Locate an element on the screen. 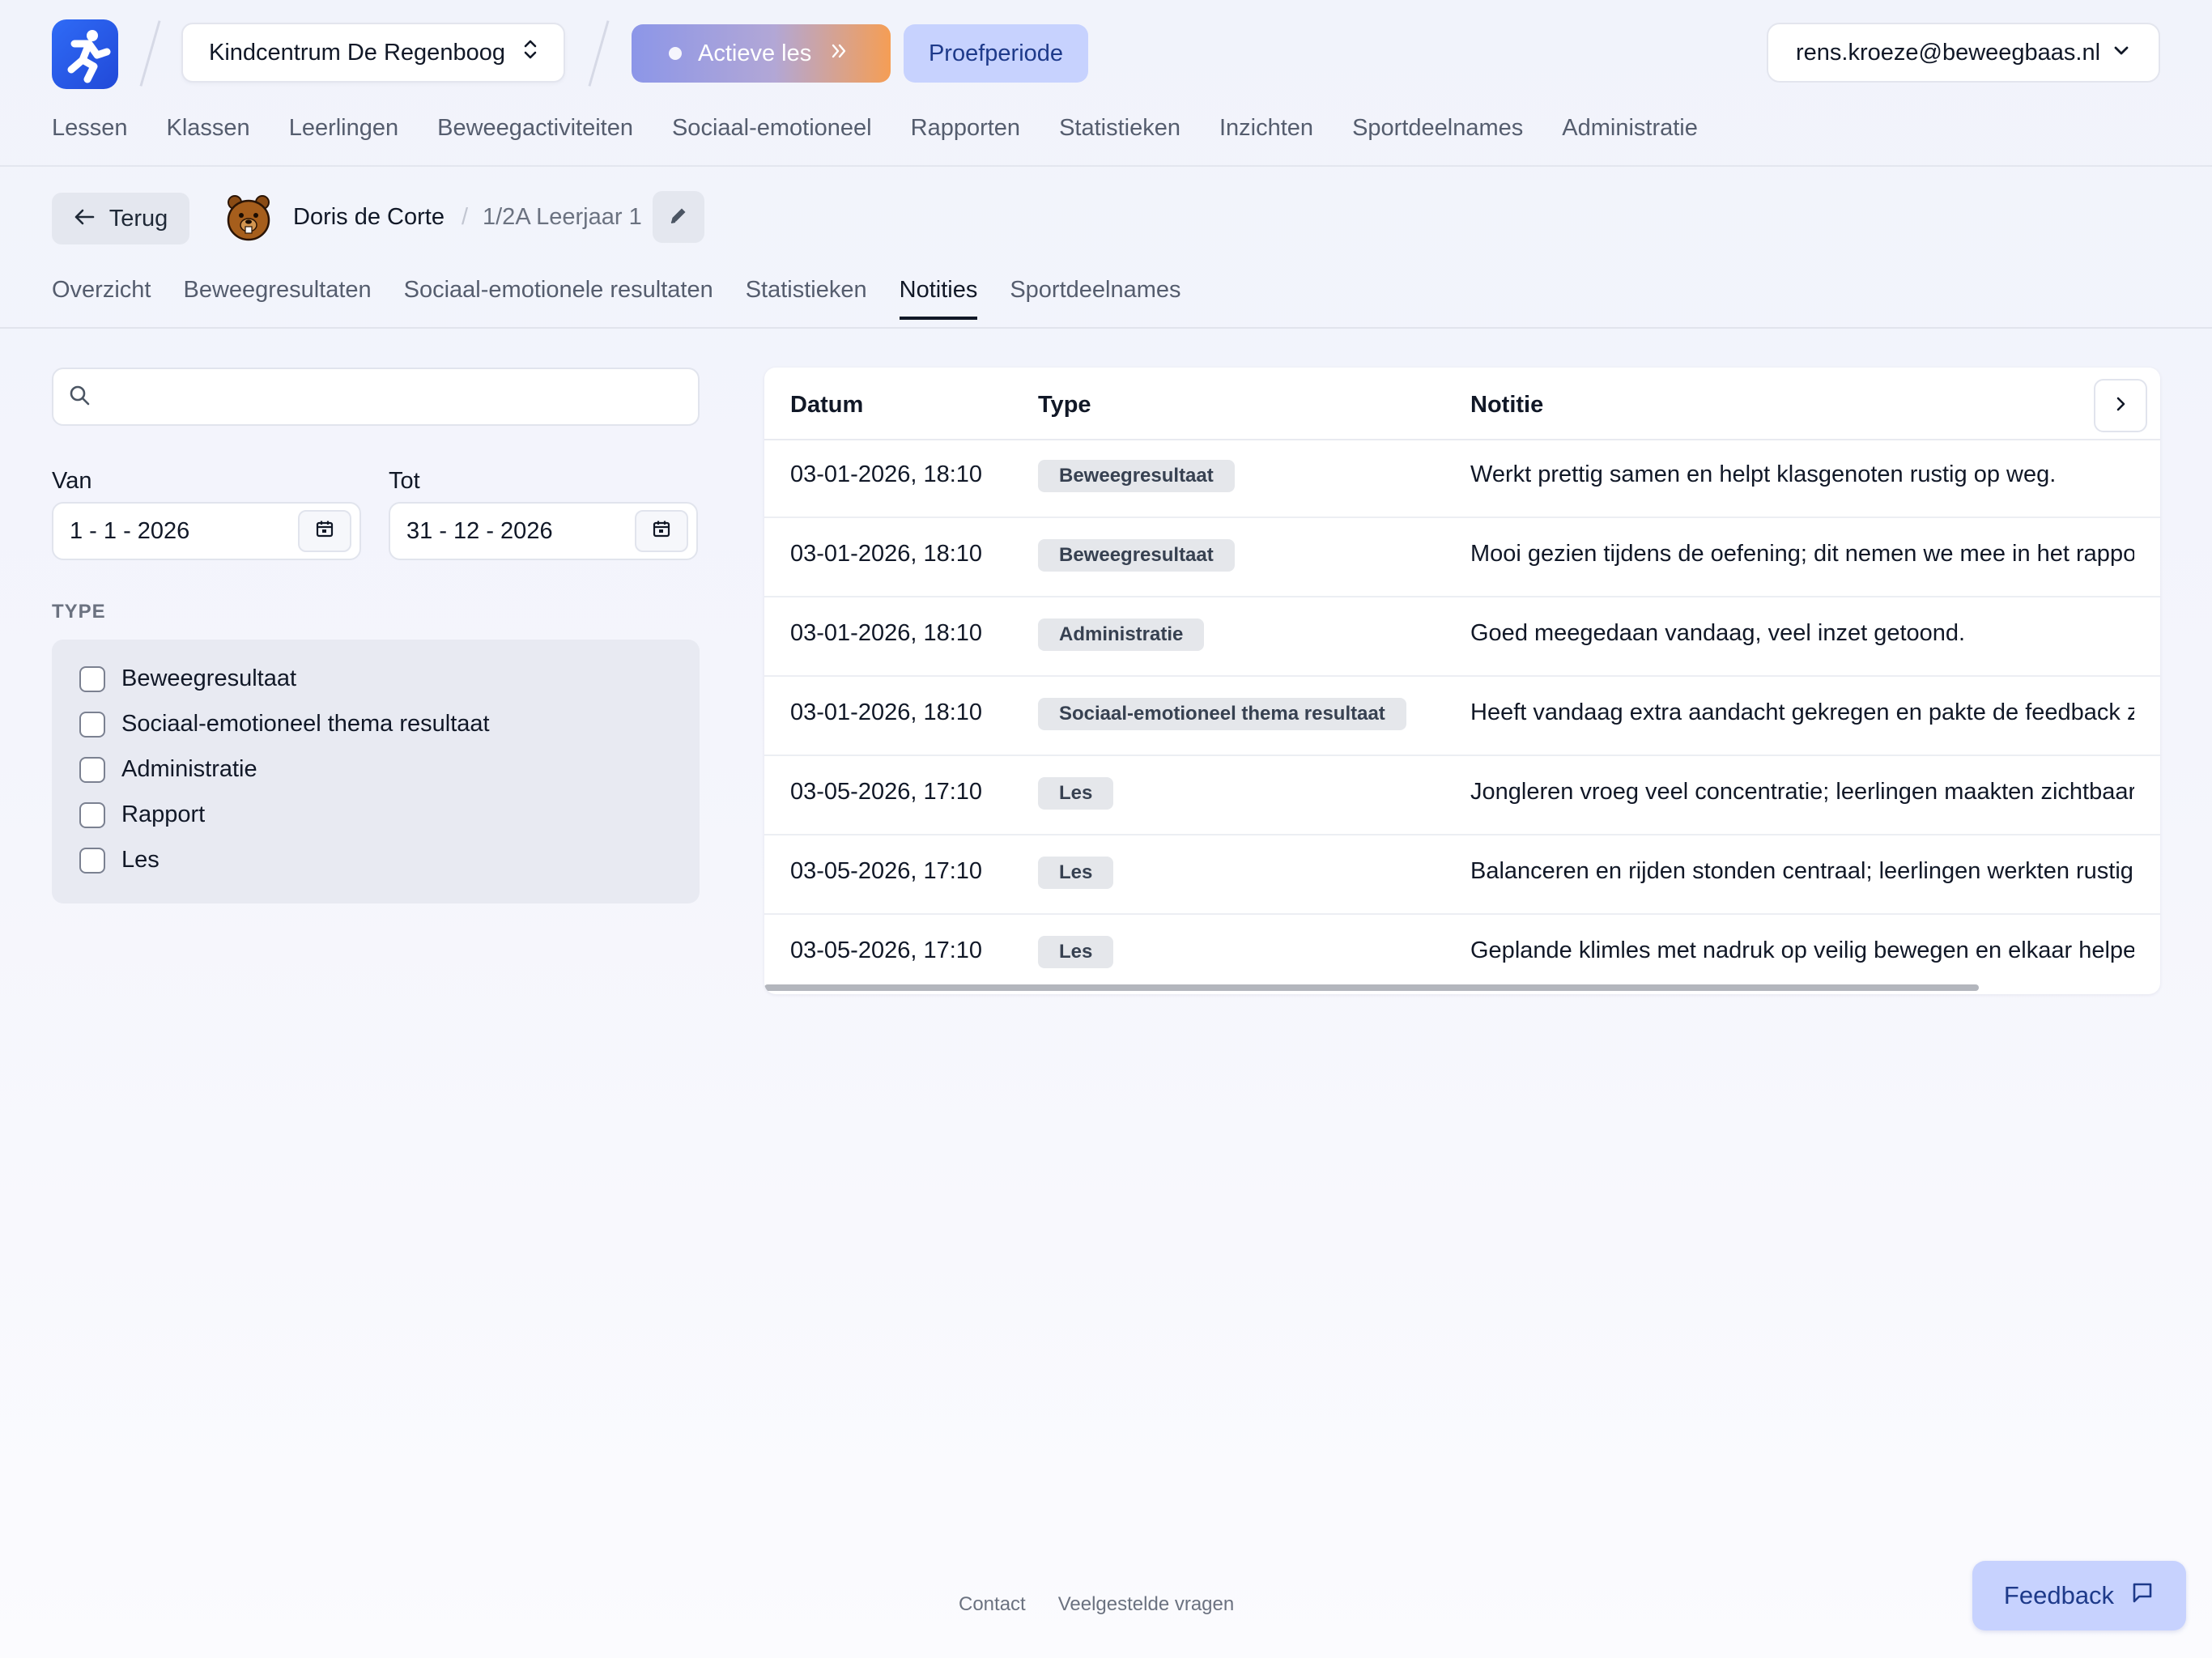  chevron-right-icon is located at coordinates (2120, 406).